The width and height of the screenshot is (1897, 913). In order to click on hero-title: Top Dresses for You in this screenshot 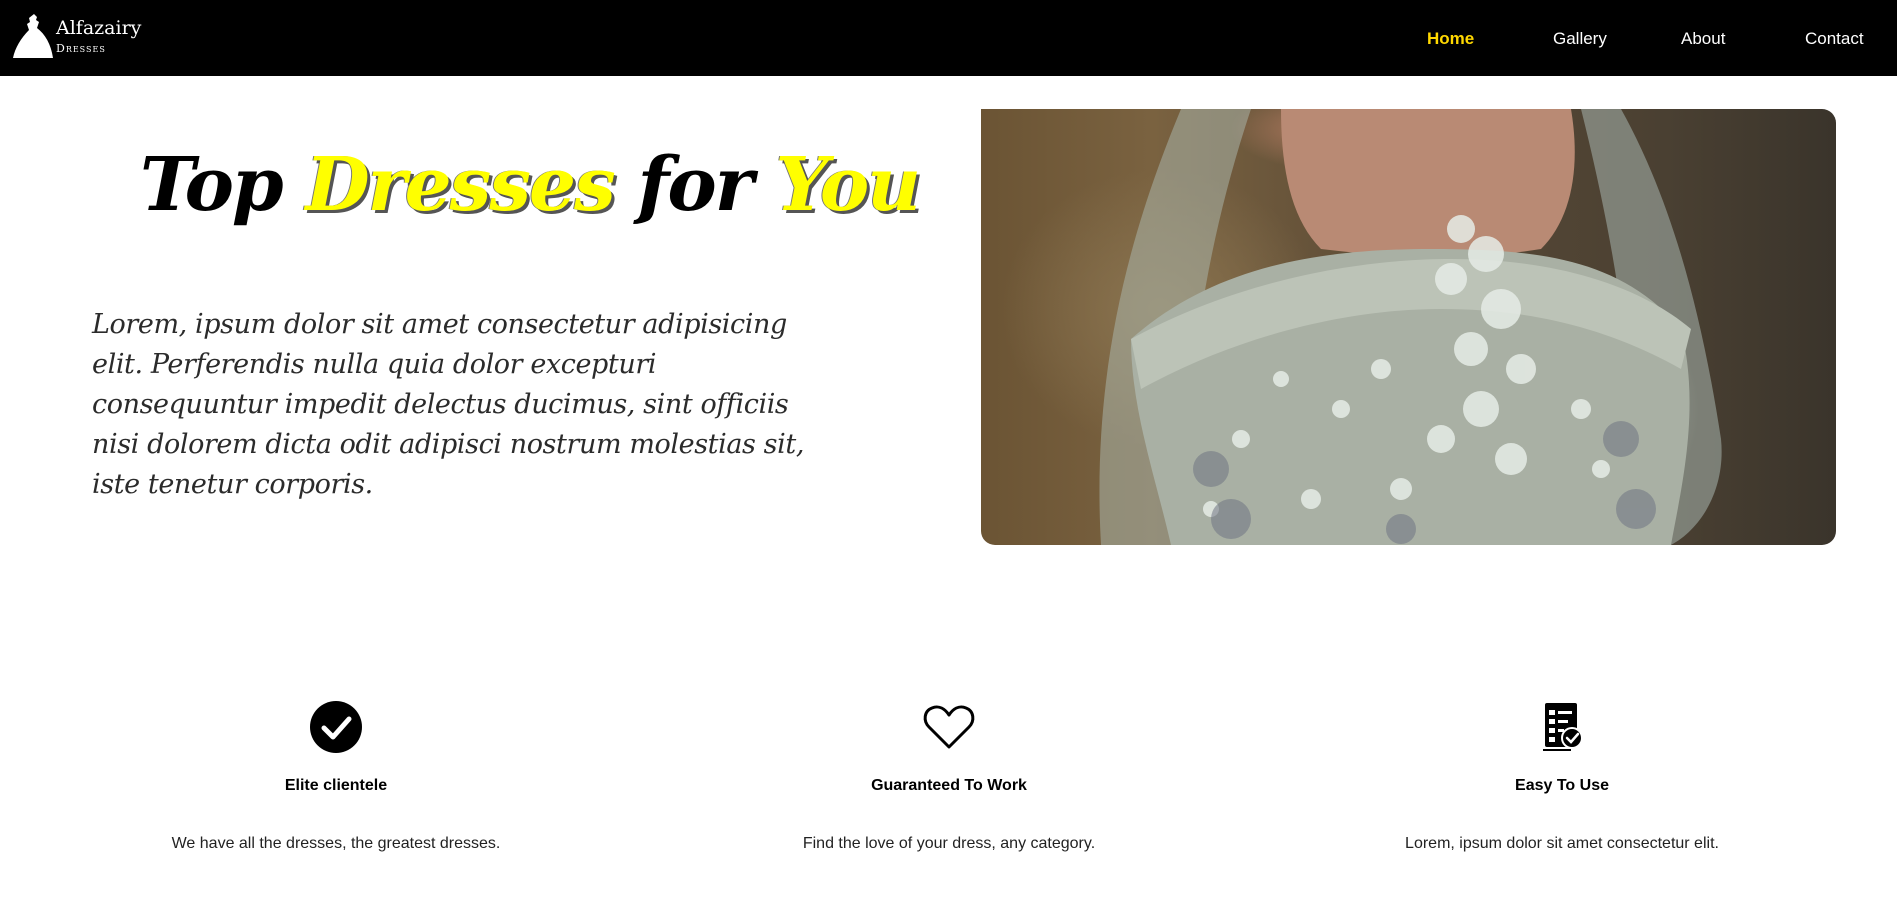, I will do `click(530, 185)`.